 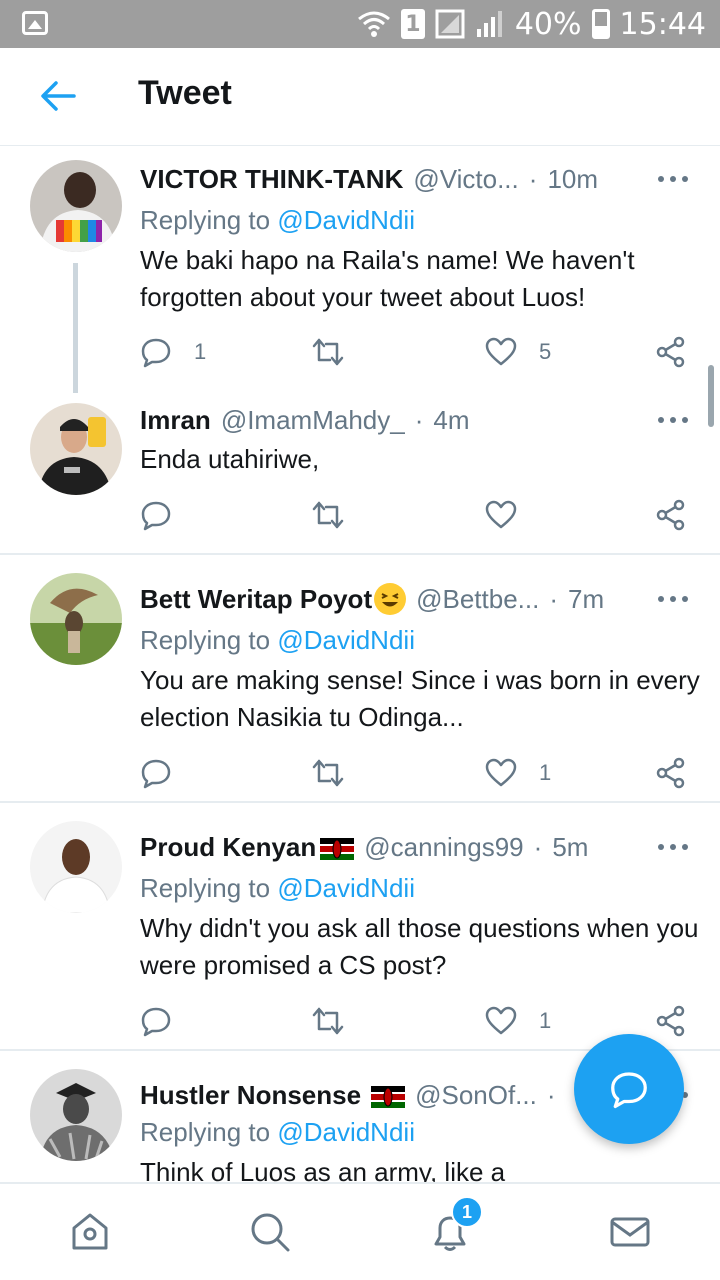 What do you see at coordinates (415, 515) in the screenshot?
I see `tweet-actions` at bounding box center [415, 515].